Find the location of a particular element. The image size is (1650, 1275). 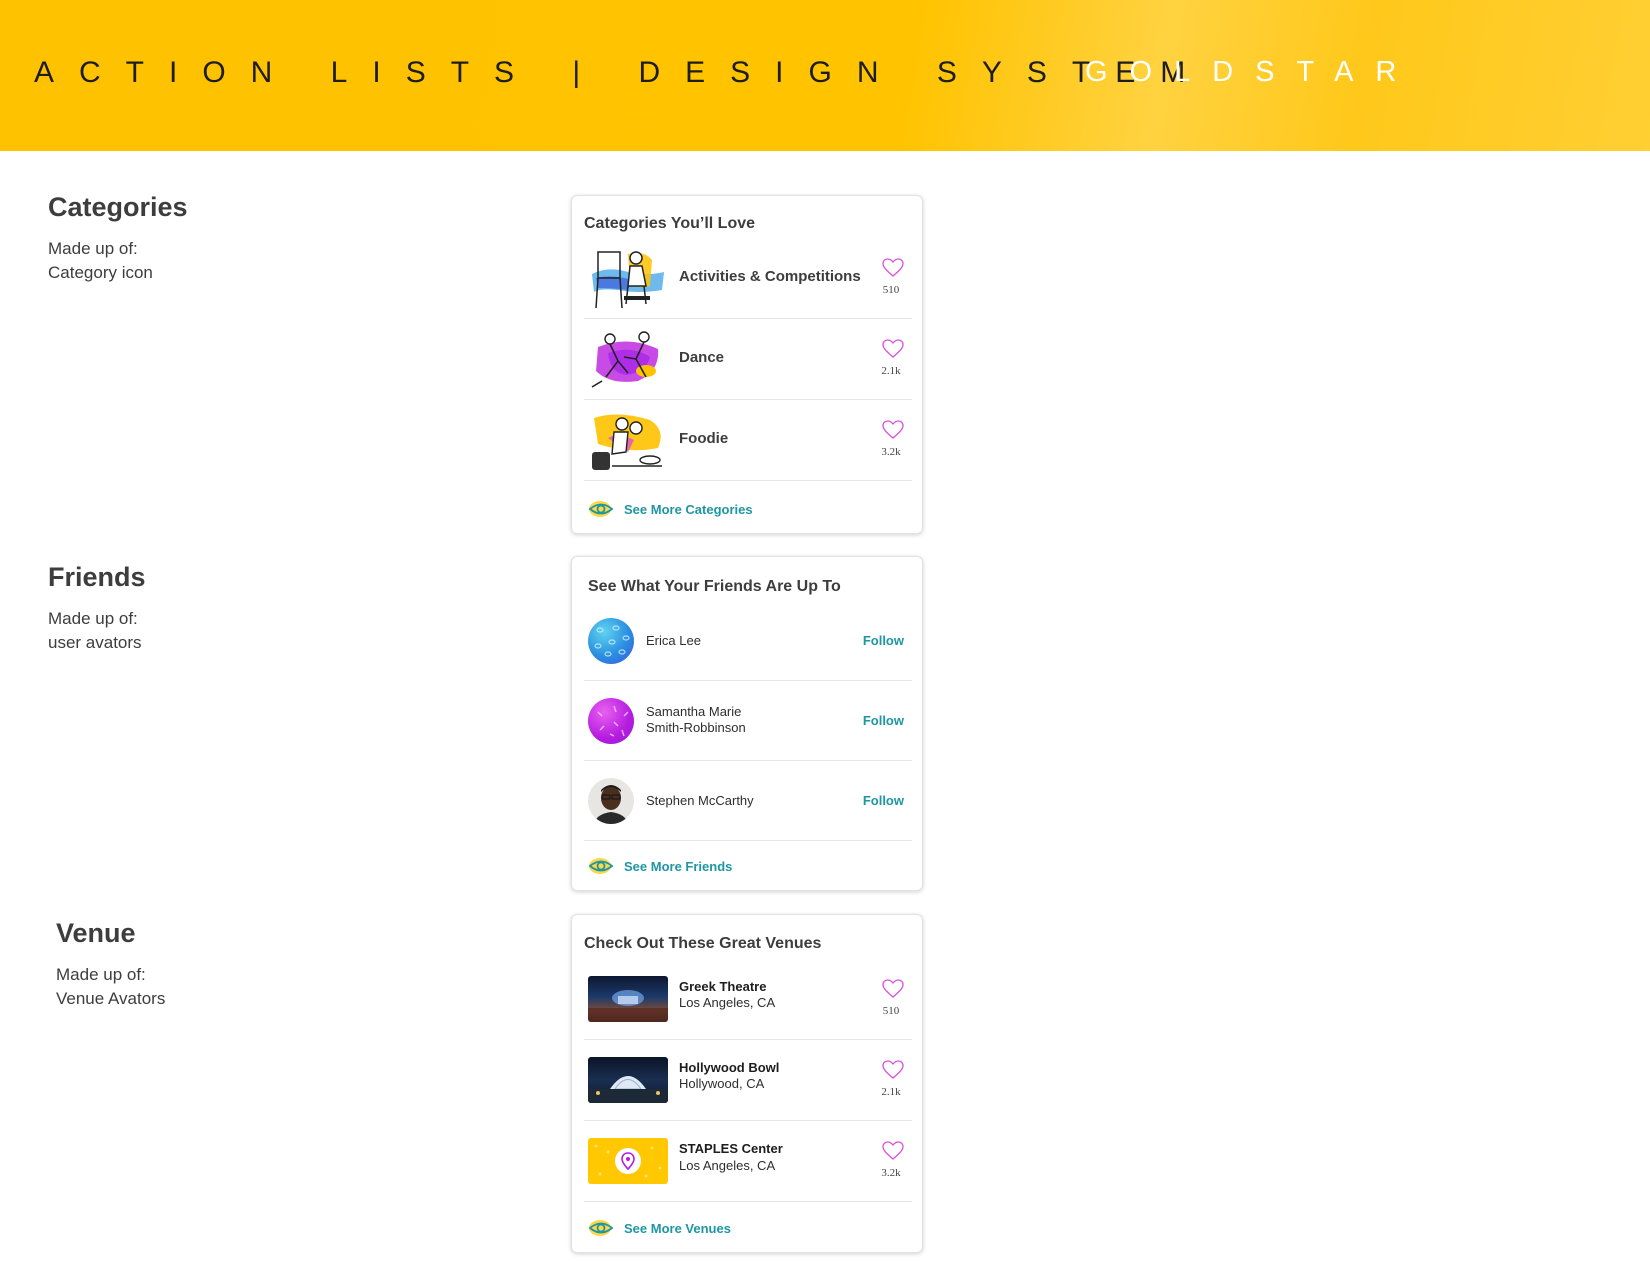

list-item-friend: Stephen McCarthy Follow is located at coordinates (748, 801).